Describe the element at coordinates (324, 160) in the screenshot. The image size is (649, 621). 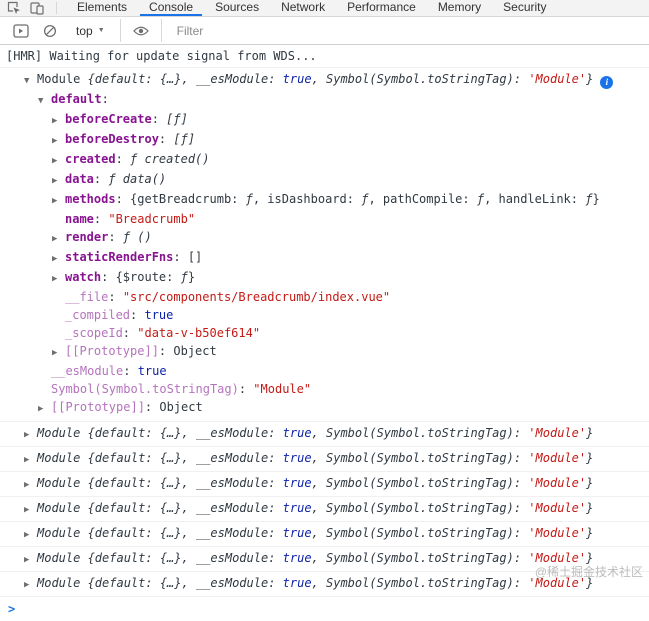
I see `object-tree-row: ▶ created: ƒ created()` at that location.